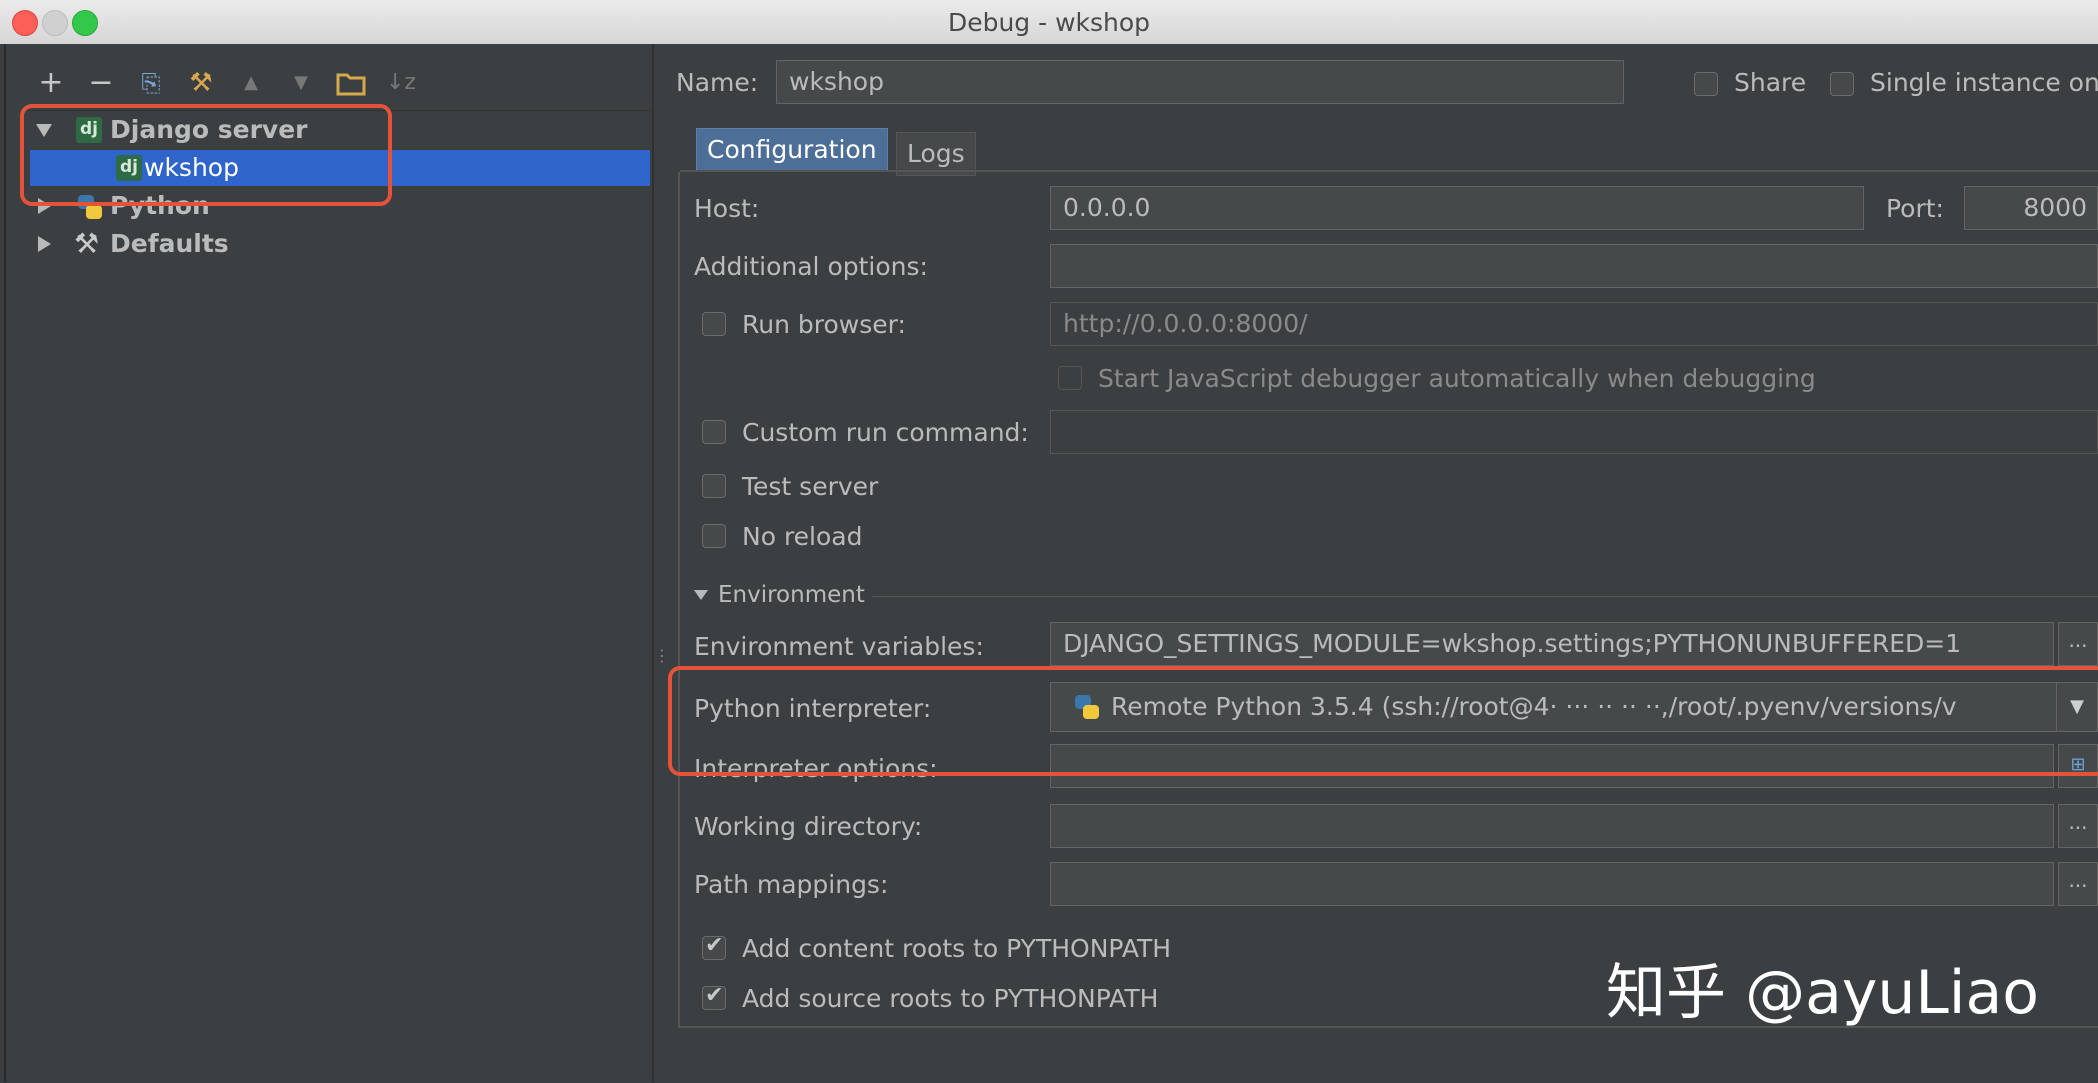  What do you see at coordinates (727, 208) in the screenshot?
I see `host-label: Host:` at bounding box center [727, 208].